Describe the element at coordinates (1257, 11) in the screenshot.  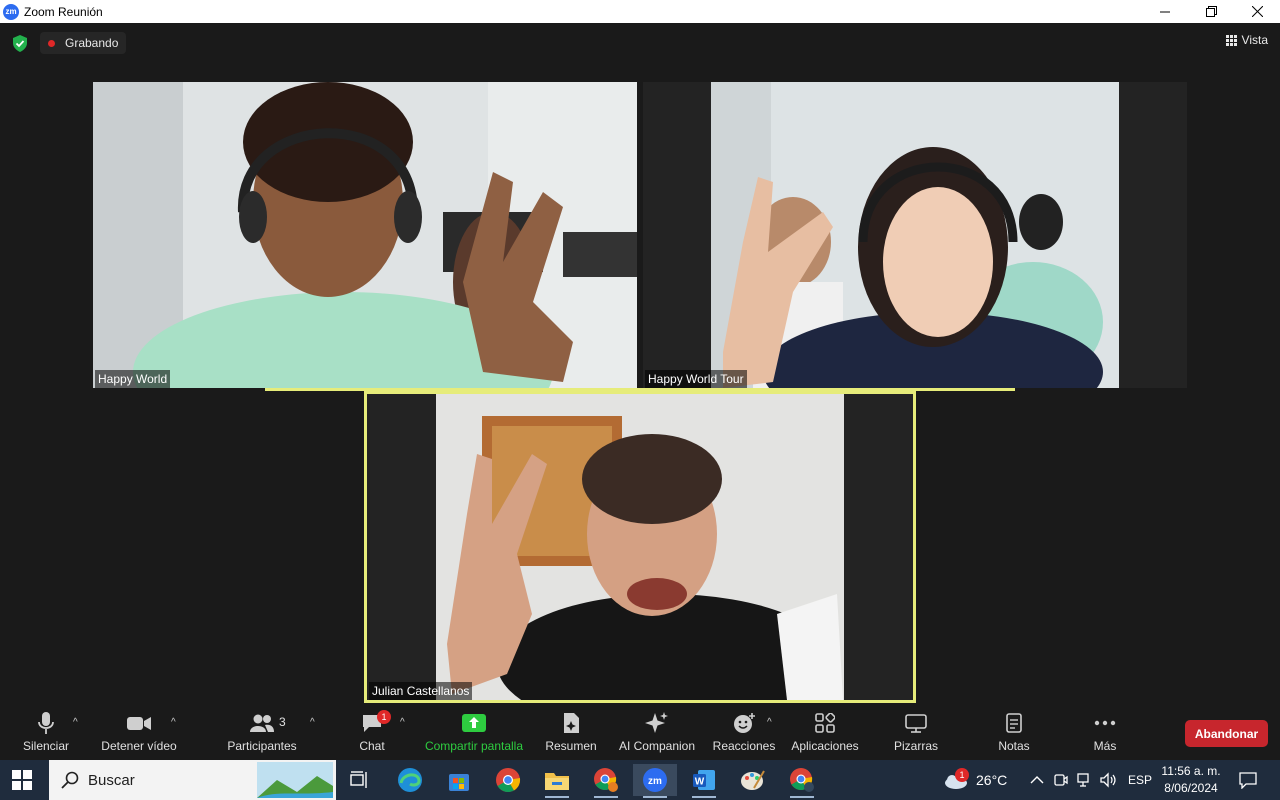
I see `close-button` at that location.